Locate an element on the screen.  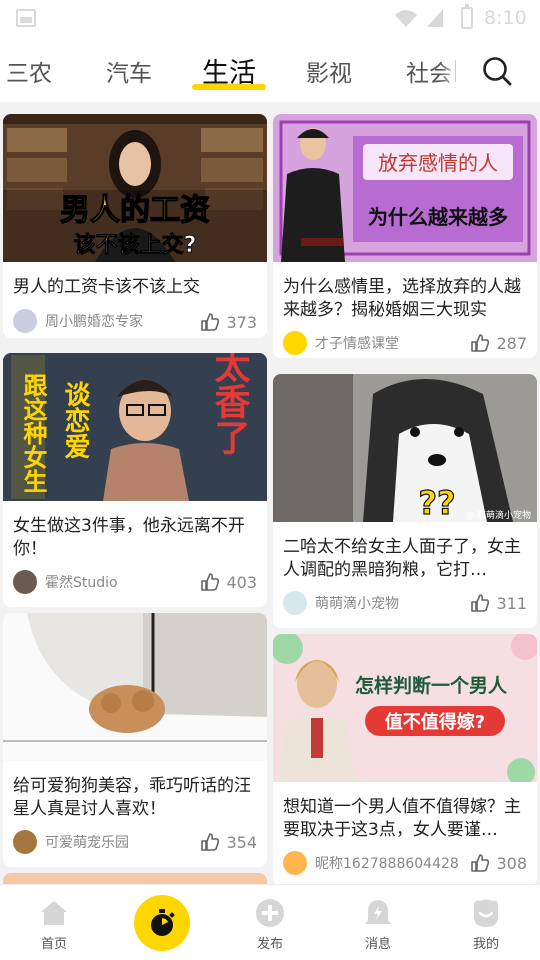
thumbnail-caption: 值不值得嫁? is located at coordinates (435, 722).